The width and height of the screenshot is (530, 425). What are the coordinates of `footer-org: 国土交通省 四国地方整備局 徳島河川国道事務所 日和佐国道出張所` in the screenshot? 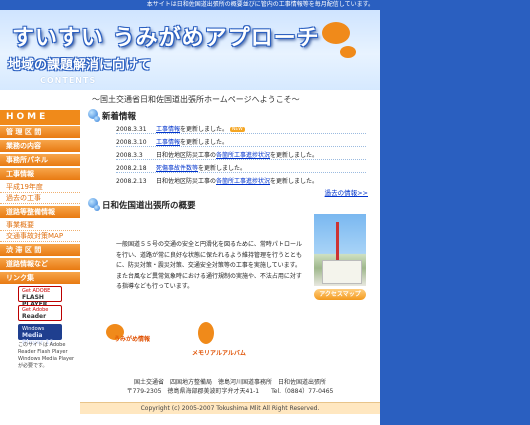 It's located at (229, 382).